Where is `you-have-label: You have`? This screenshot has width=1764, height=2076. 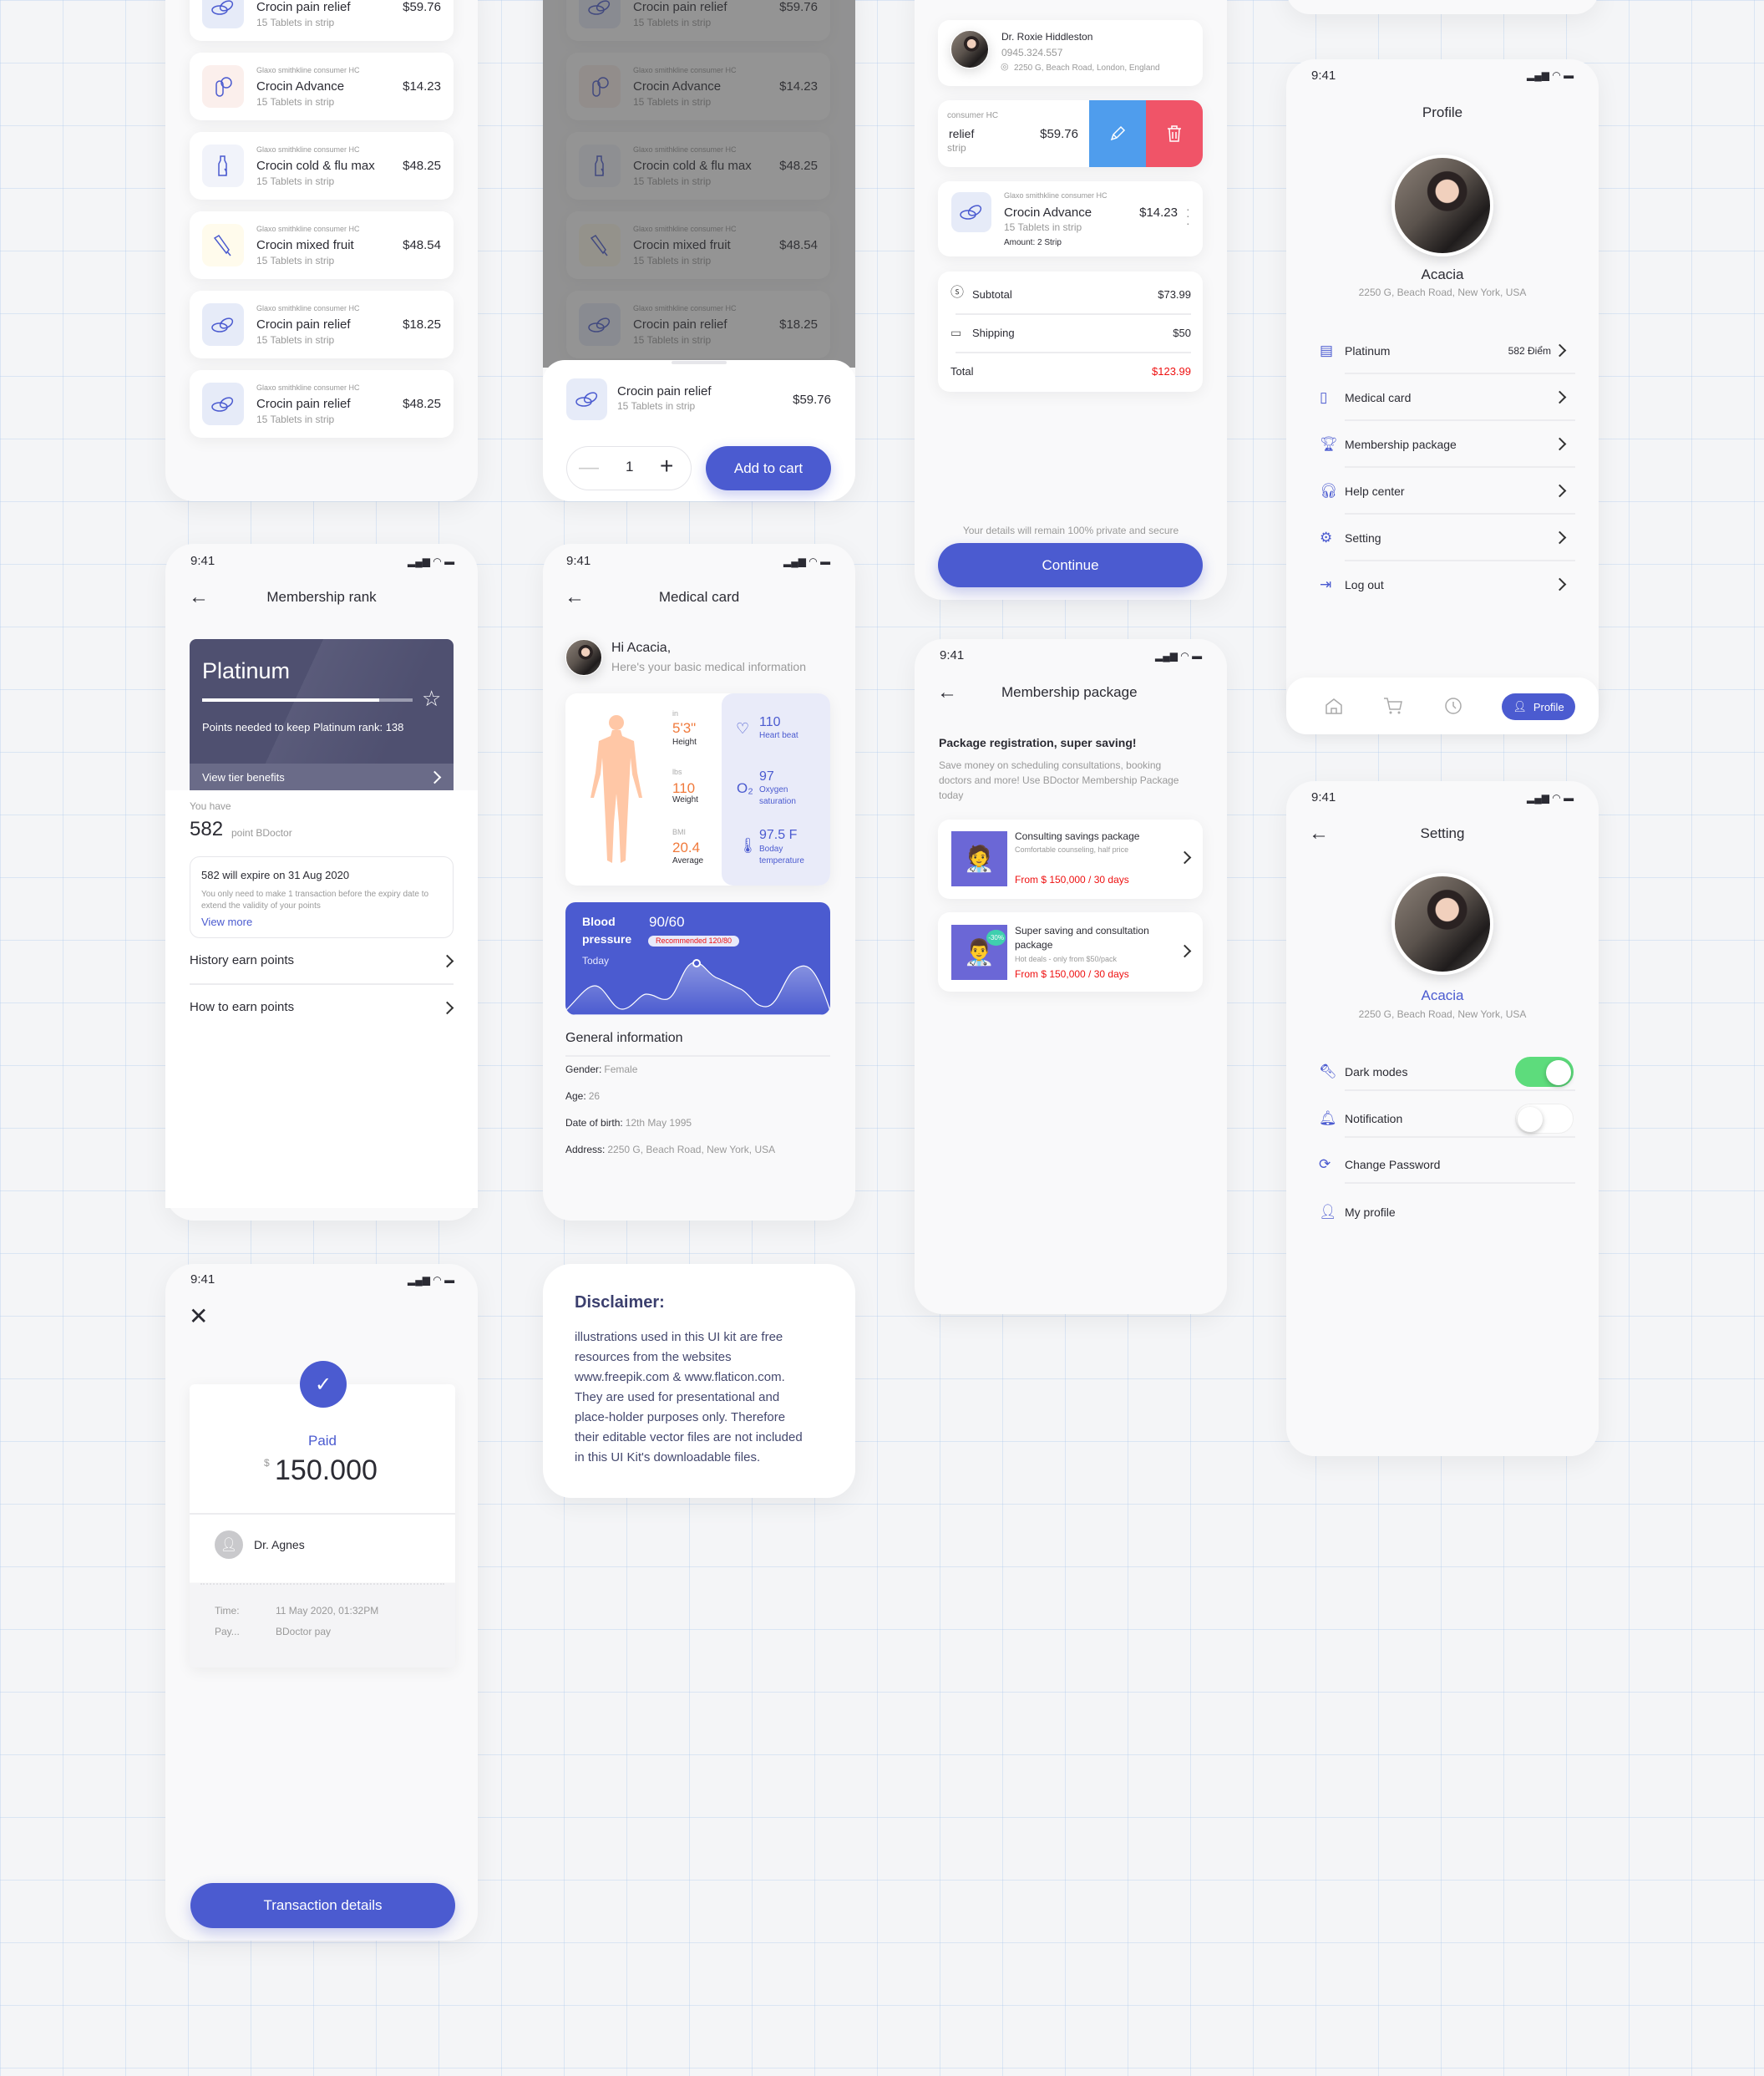 you-have-label: You have is located at coordinates (210, 806).